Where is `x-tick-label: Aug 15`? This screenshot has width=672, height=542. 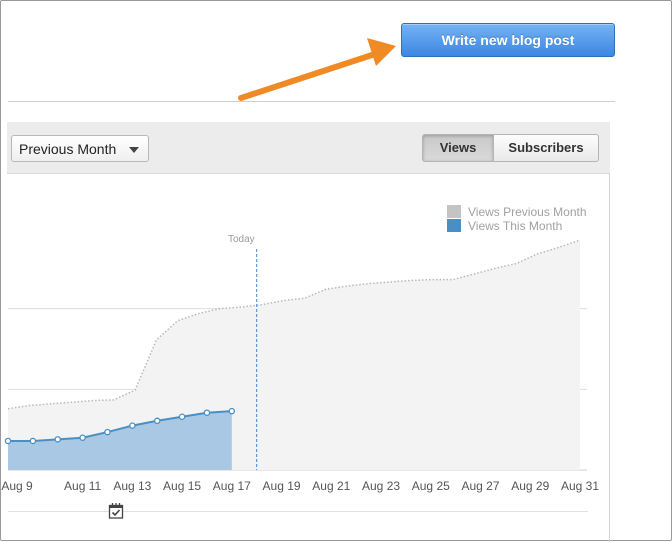 x-tick-label: Aug 15 is located at coordinates (182, 486).